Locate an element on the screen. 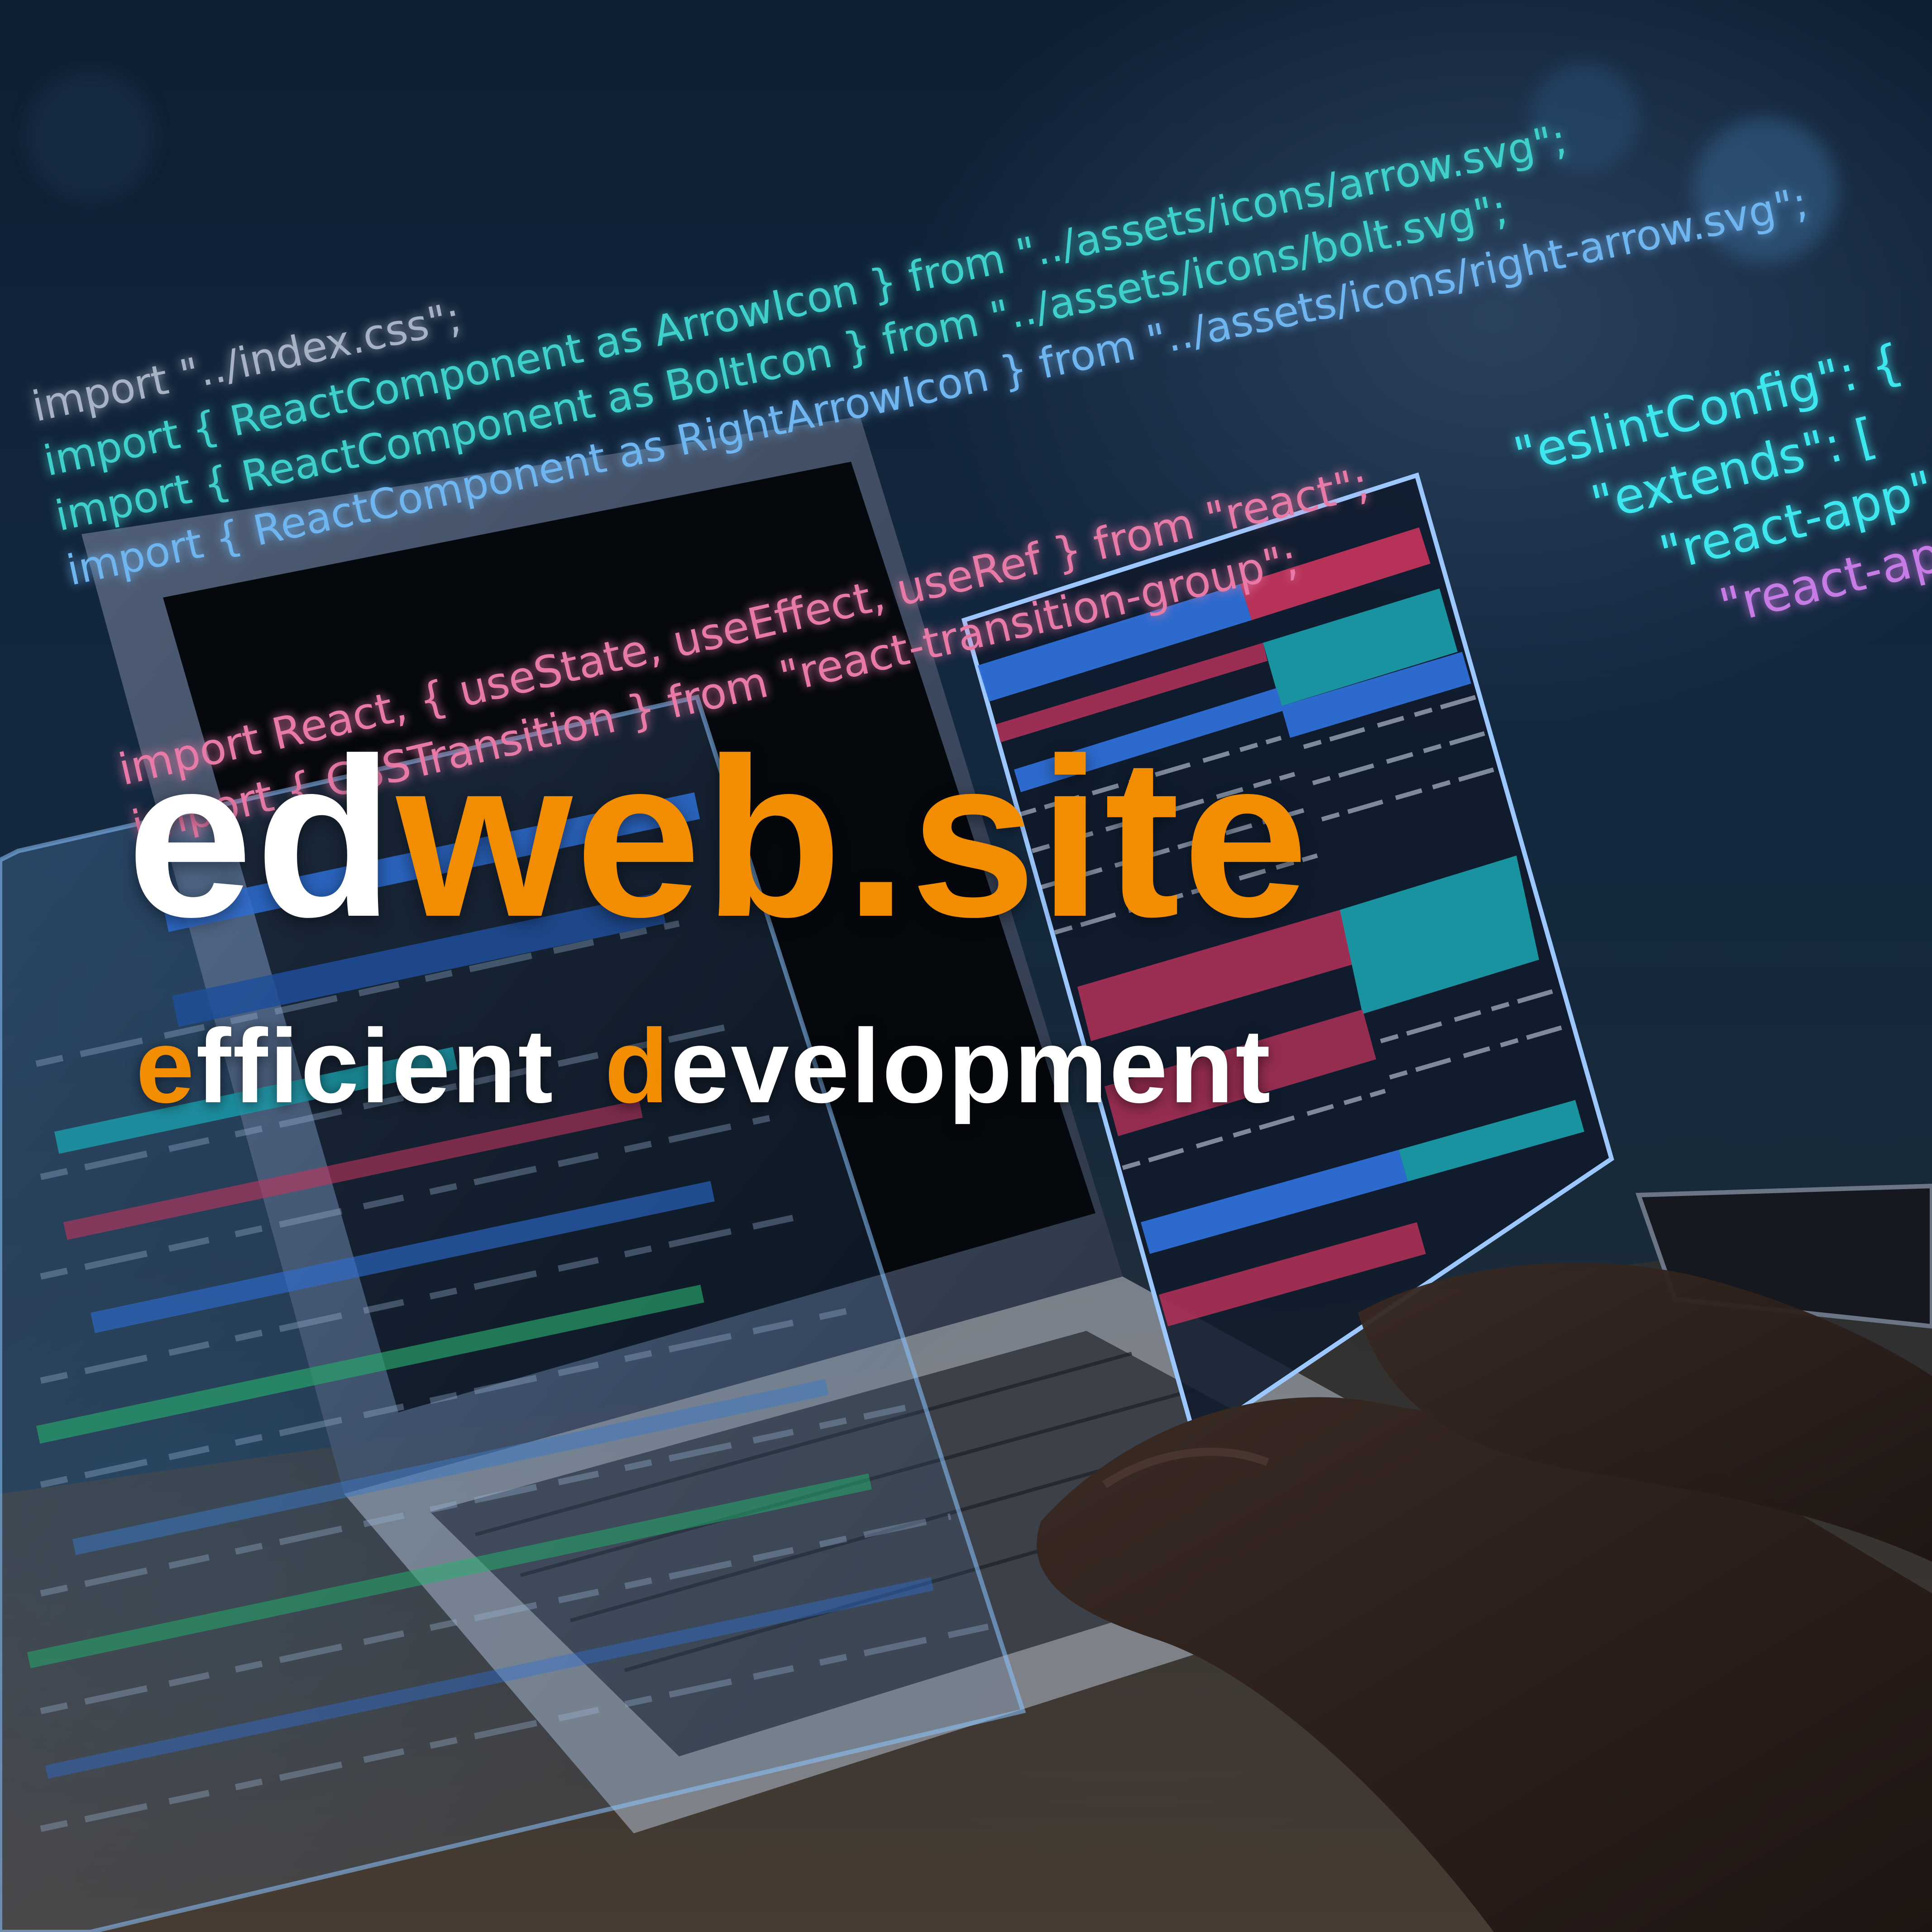  tagline-efficient-rest: fficient is located at coordinates (375, 1066).